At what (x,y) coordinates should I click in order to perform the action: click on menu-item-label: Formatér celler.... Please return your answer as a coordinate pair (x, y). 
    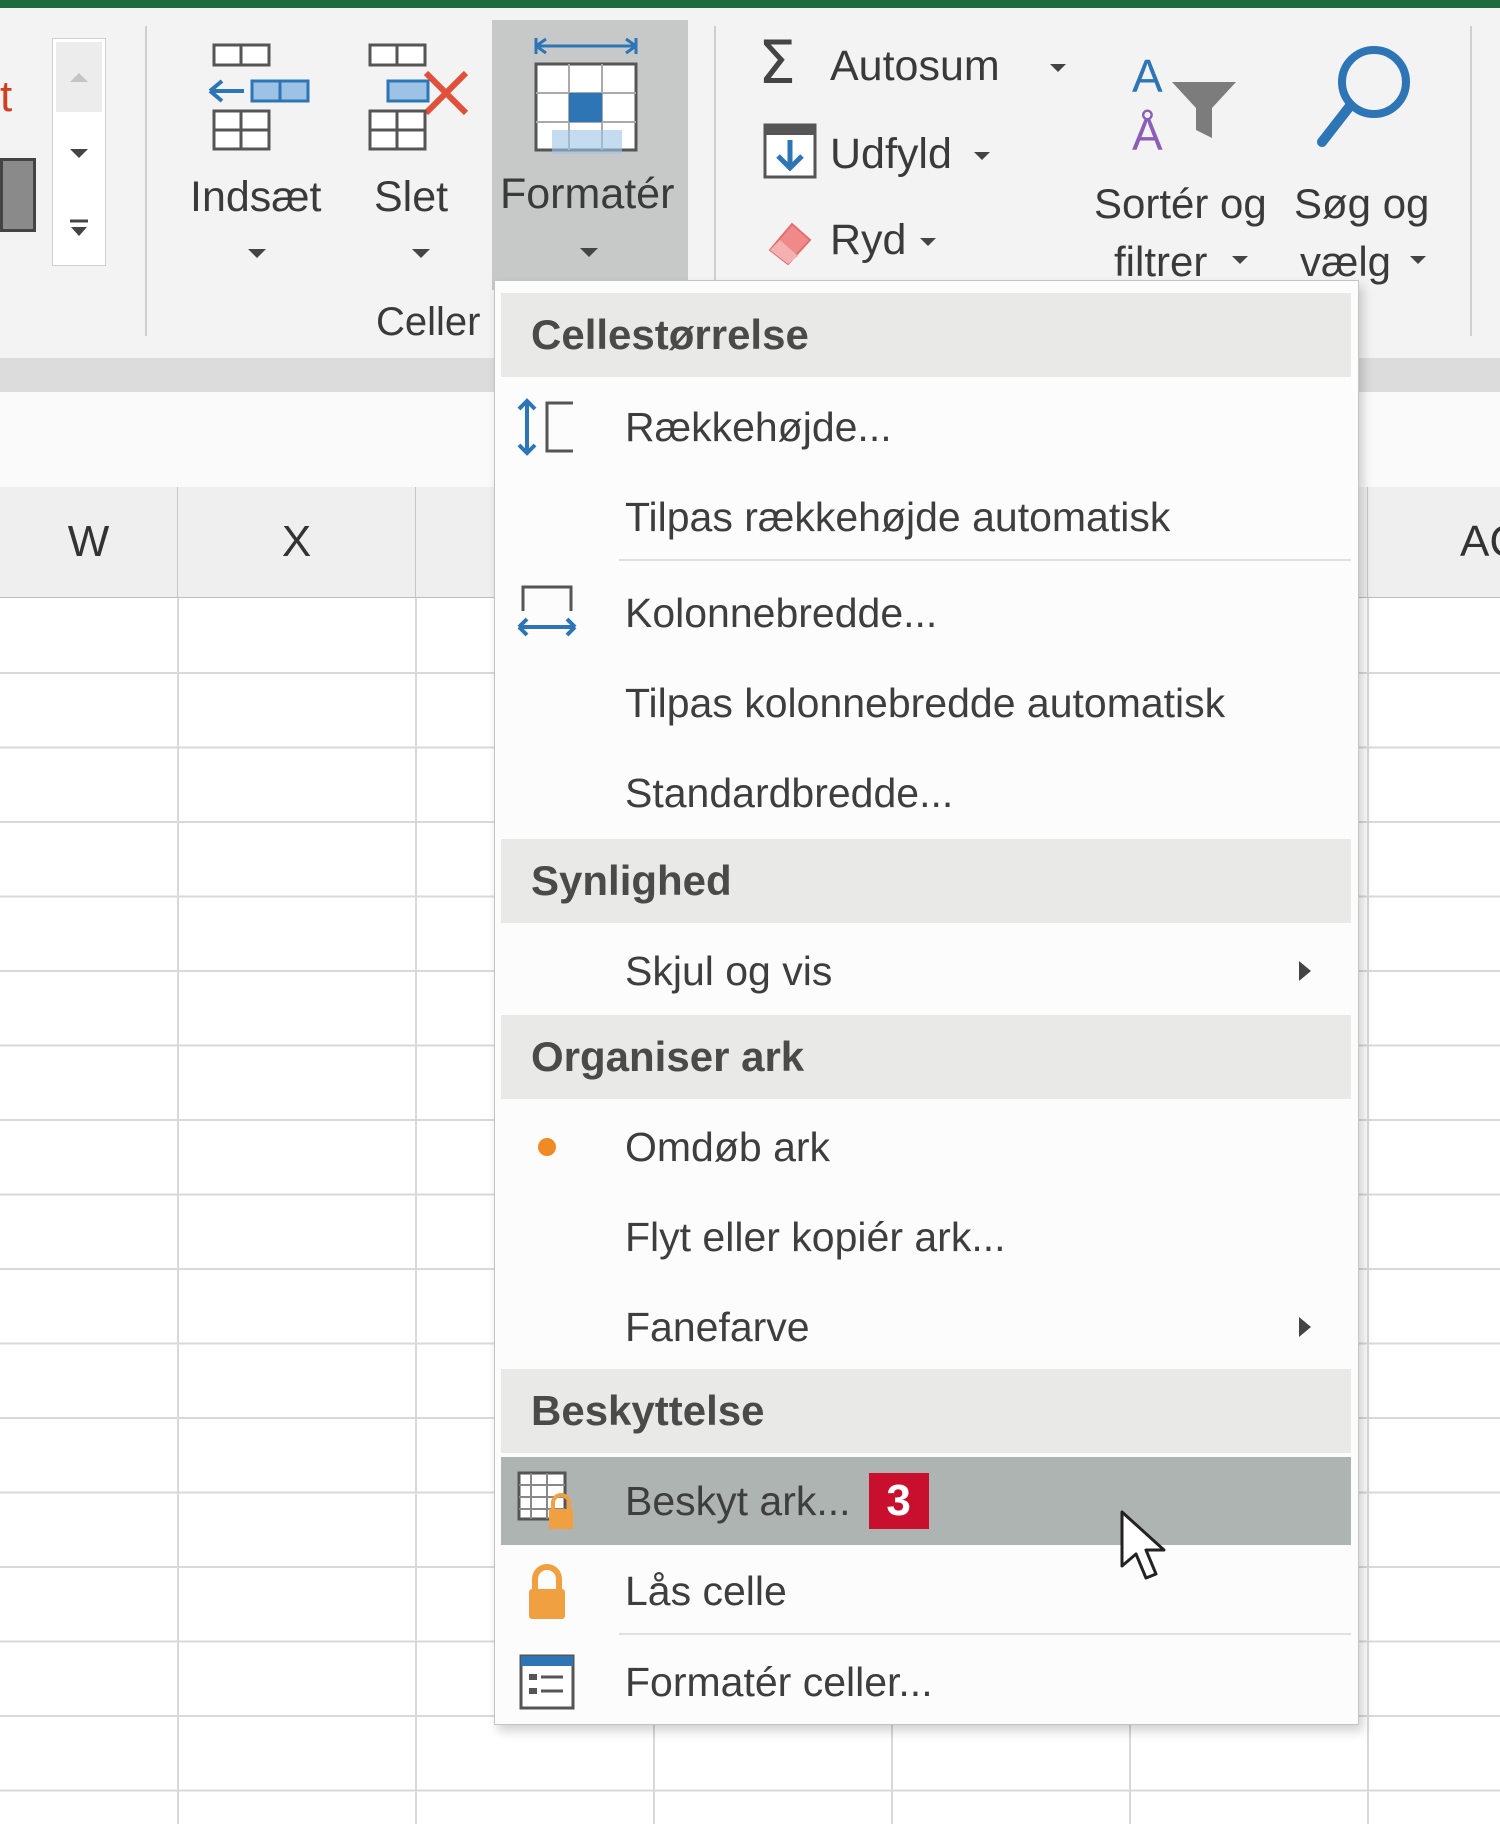
    Looking at the image, I should click on (779, 1681).